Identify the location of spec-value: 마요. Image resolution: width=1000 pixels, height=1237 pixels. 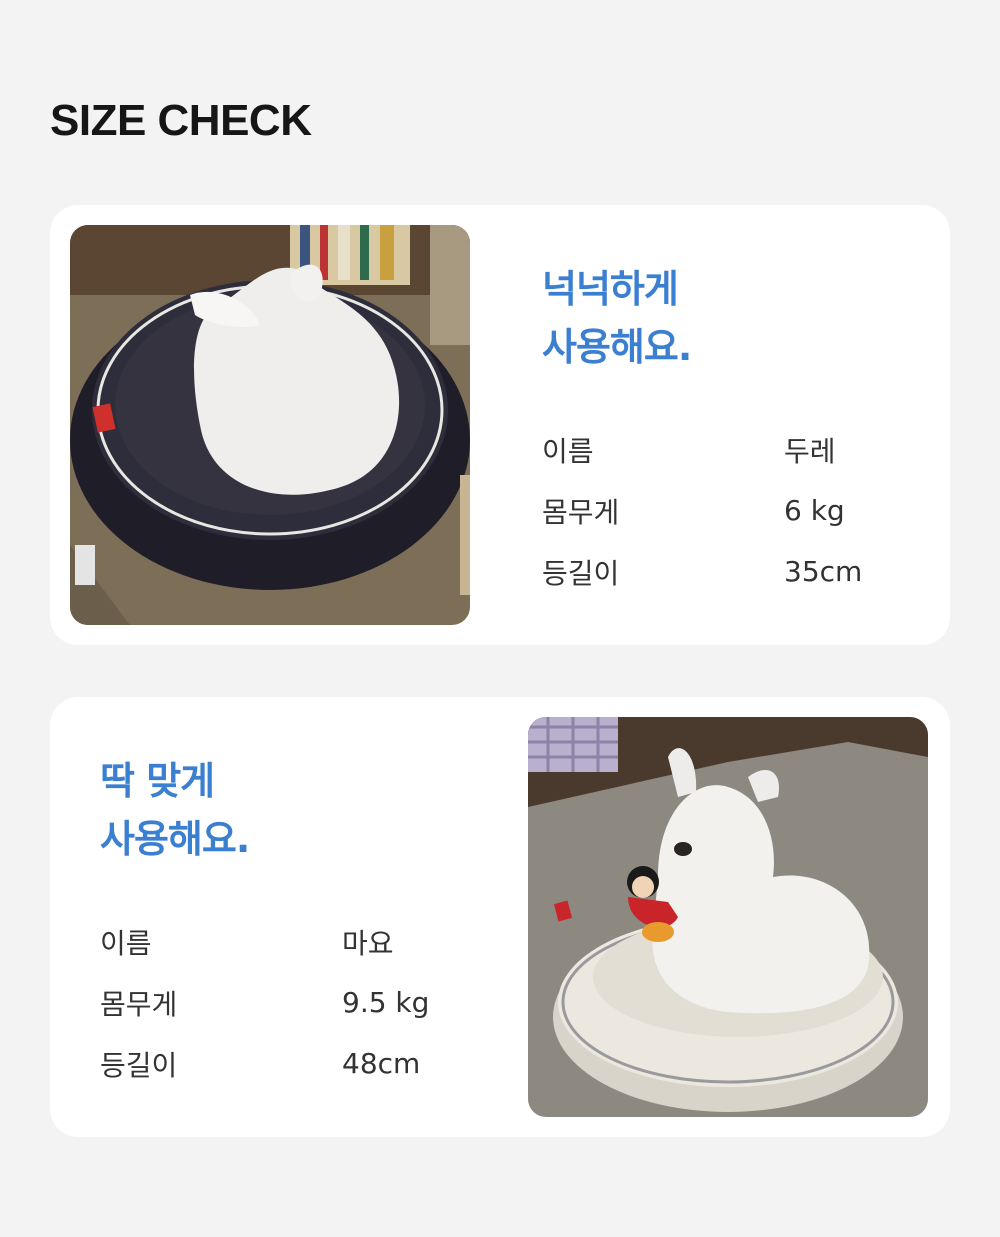
(368, 943).